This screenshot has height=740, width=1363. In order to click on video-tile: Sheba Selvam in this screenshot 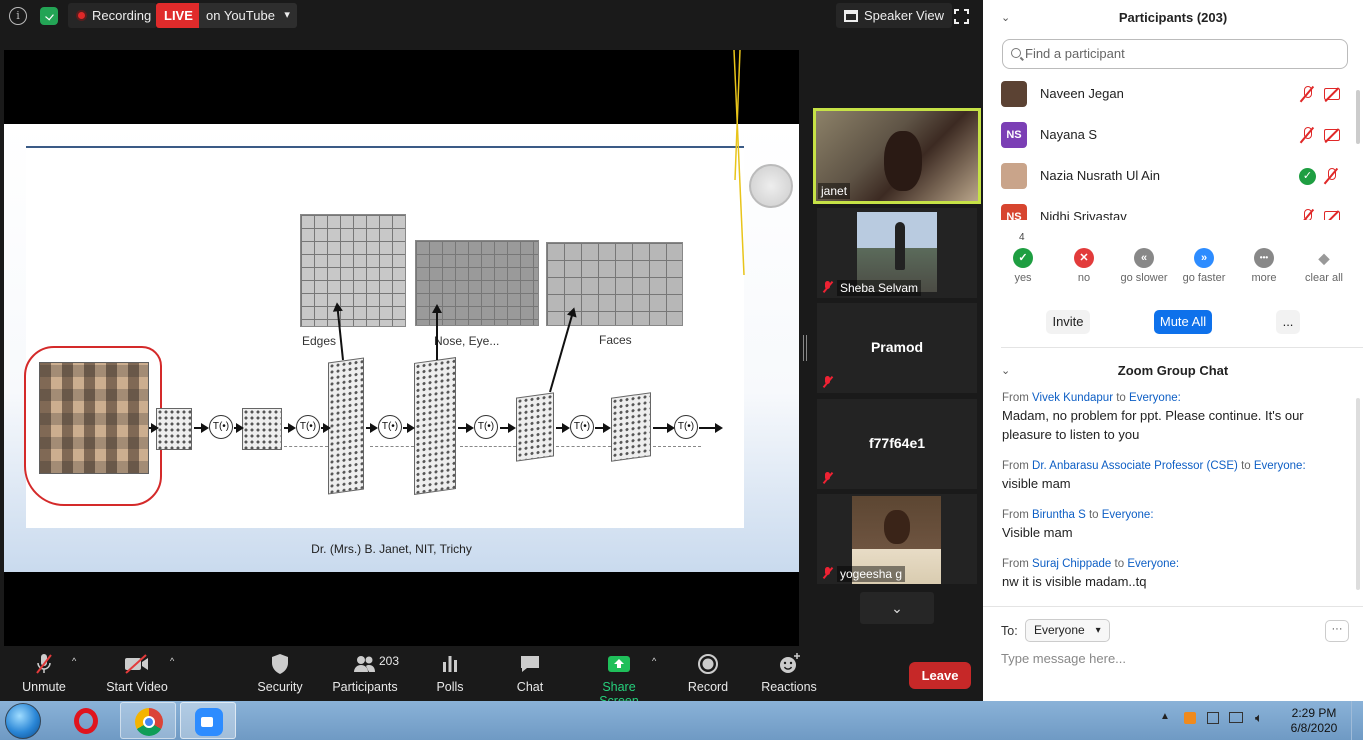, I will do `click(897, 253)`.